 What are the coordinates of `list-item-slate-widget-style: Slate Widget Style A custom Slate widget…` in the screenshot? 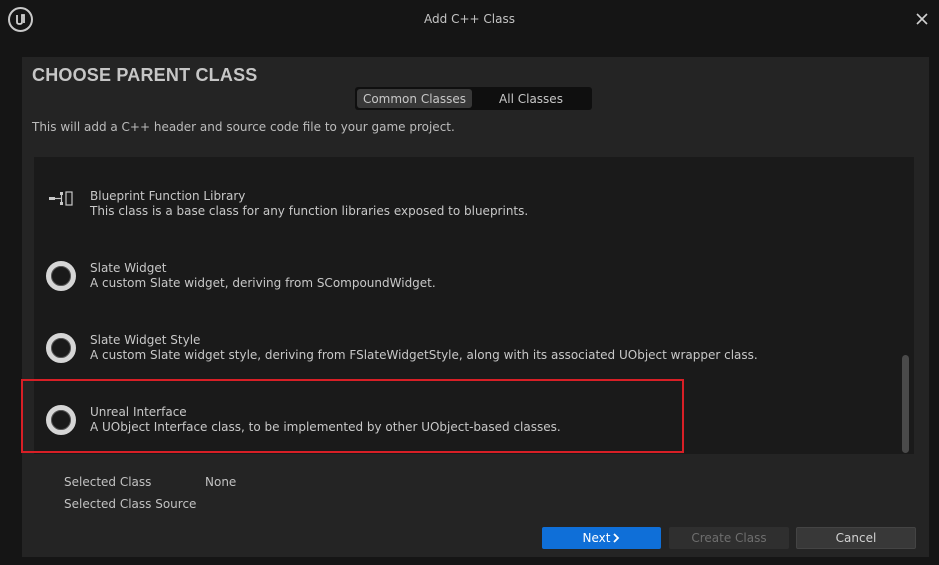 It's located at (464, 340).